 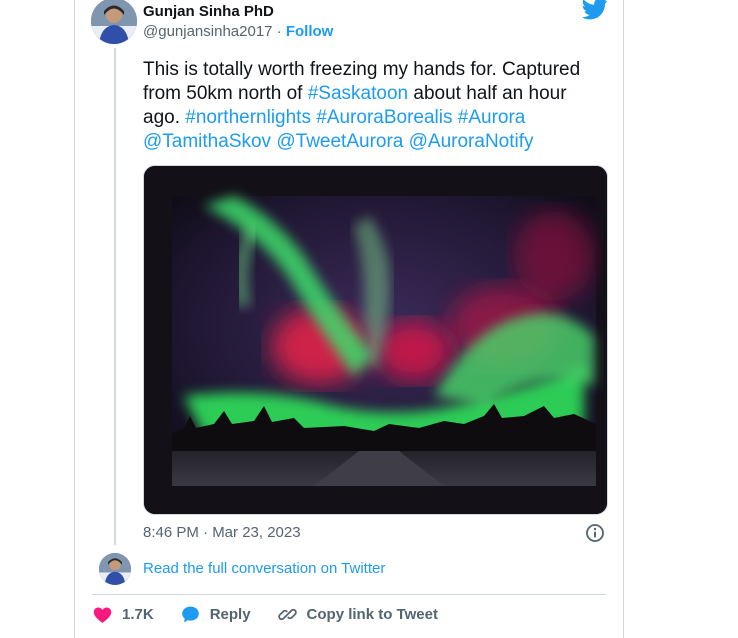 What do you see at coordinates (190, 614) in the screenshot?
I see `reply-bubble-icon` at bounding box center [190, 614].